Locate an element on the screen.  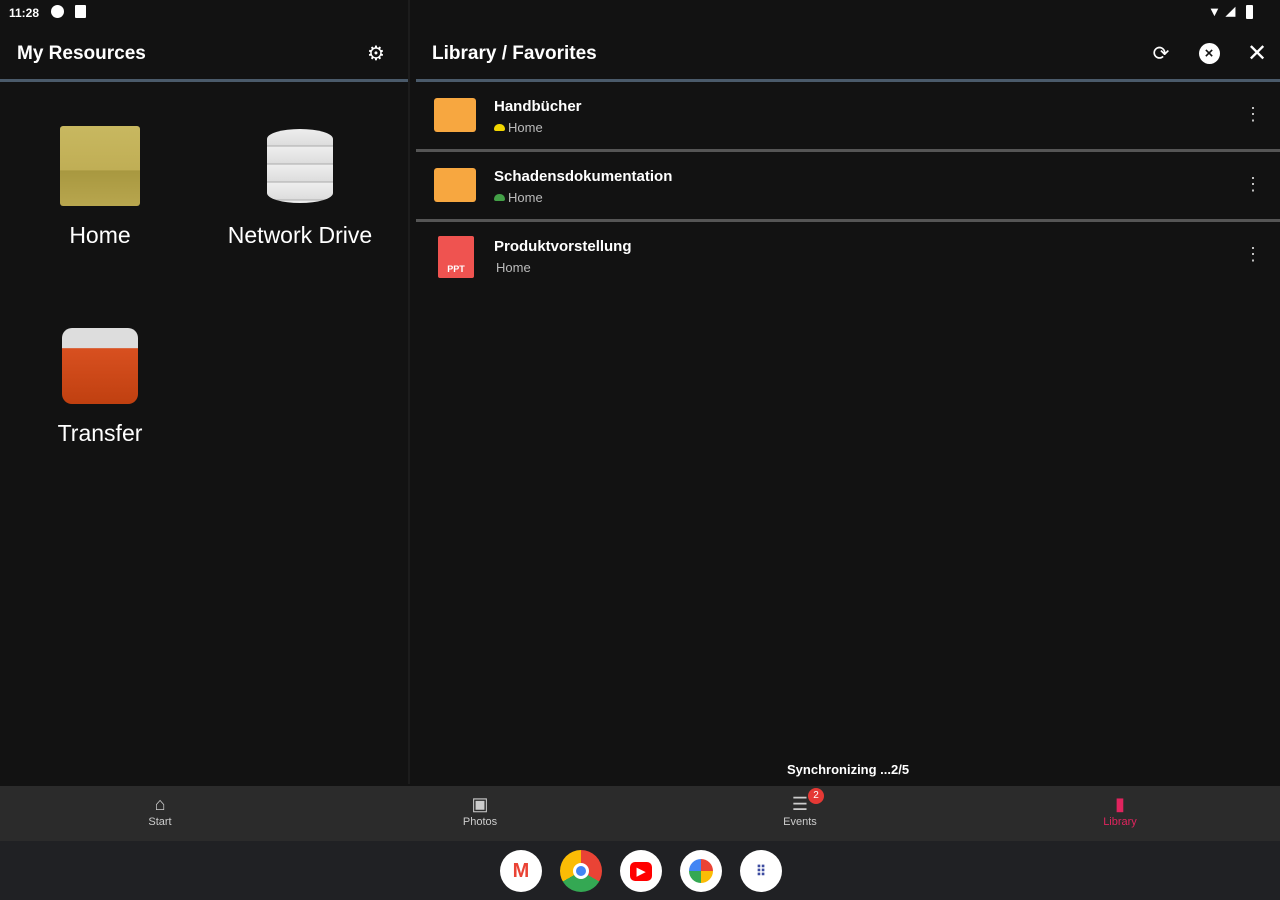
item-name: Handbücher is located at coordinates (538, 106).